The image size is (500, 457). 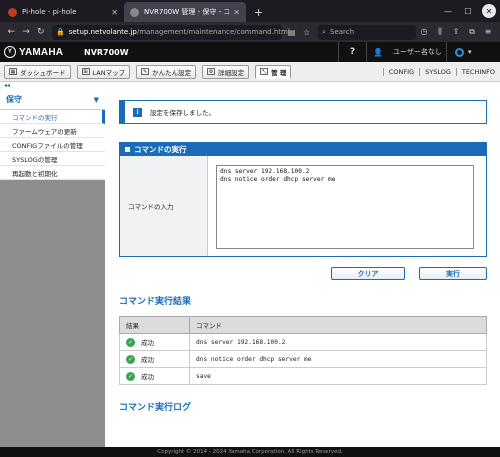 What do you see at coordinates (437, 71) in the screenshot?
I see `syslog-link: SYSLOG` at bounding box center [437, 71].